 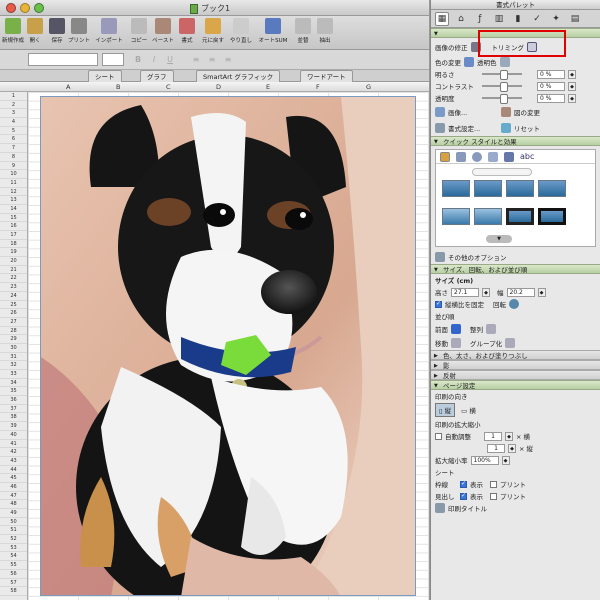 I want to click on column-header-d: D, so click(x=218, y=87).